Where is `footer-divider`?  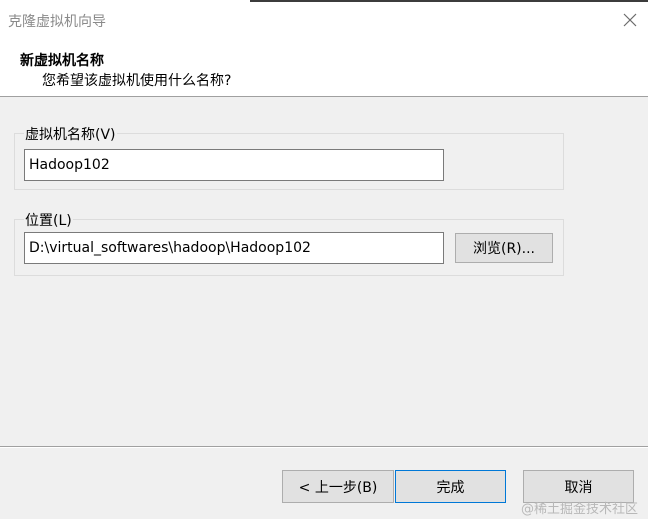 footer-divider is located at coordinates (324, 447).